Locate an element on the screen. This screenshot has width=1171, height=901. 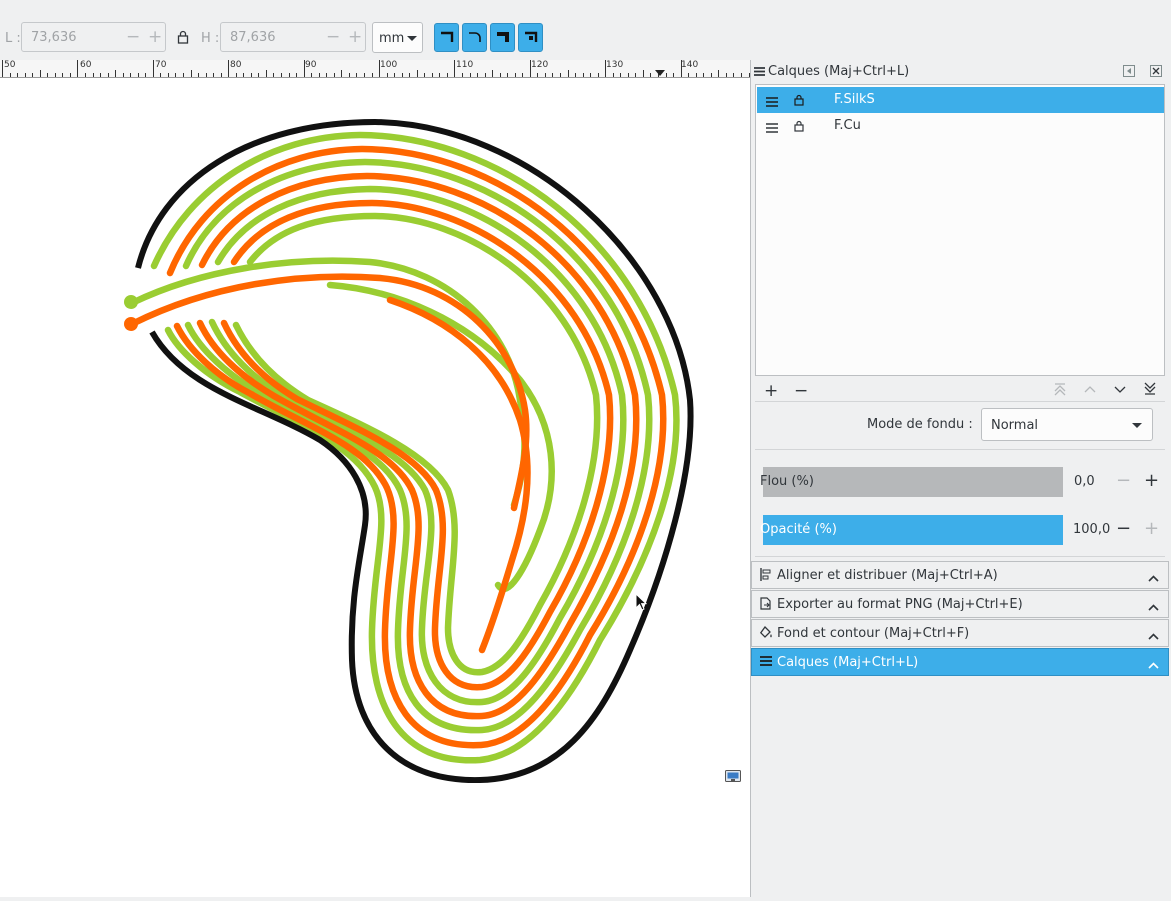
layer-row: F.SilkS is located at coordinates (960, 100).